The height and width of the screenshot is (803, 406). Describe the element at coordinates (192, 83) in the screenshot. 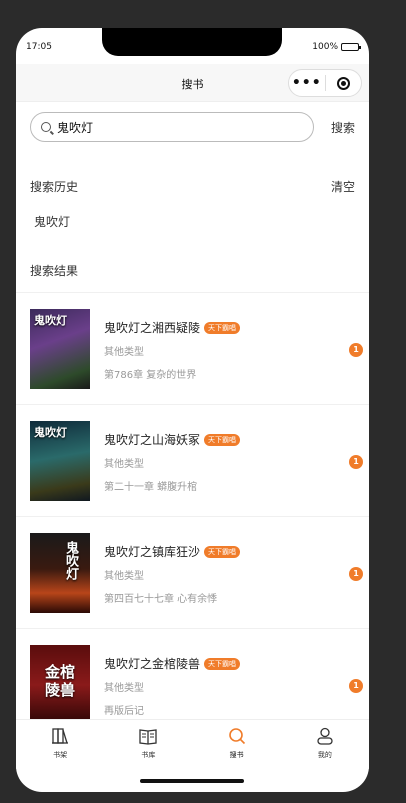

I see `navigation-bar: 搜书 •••` at that location.